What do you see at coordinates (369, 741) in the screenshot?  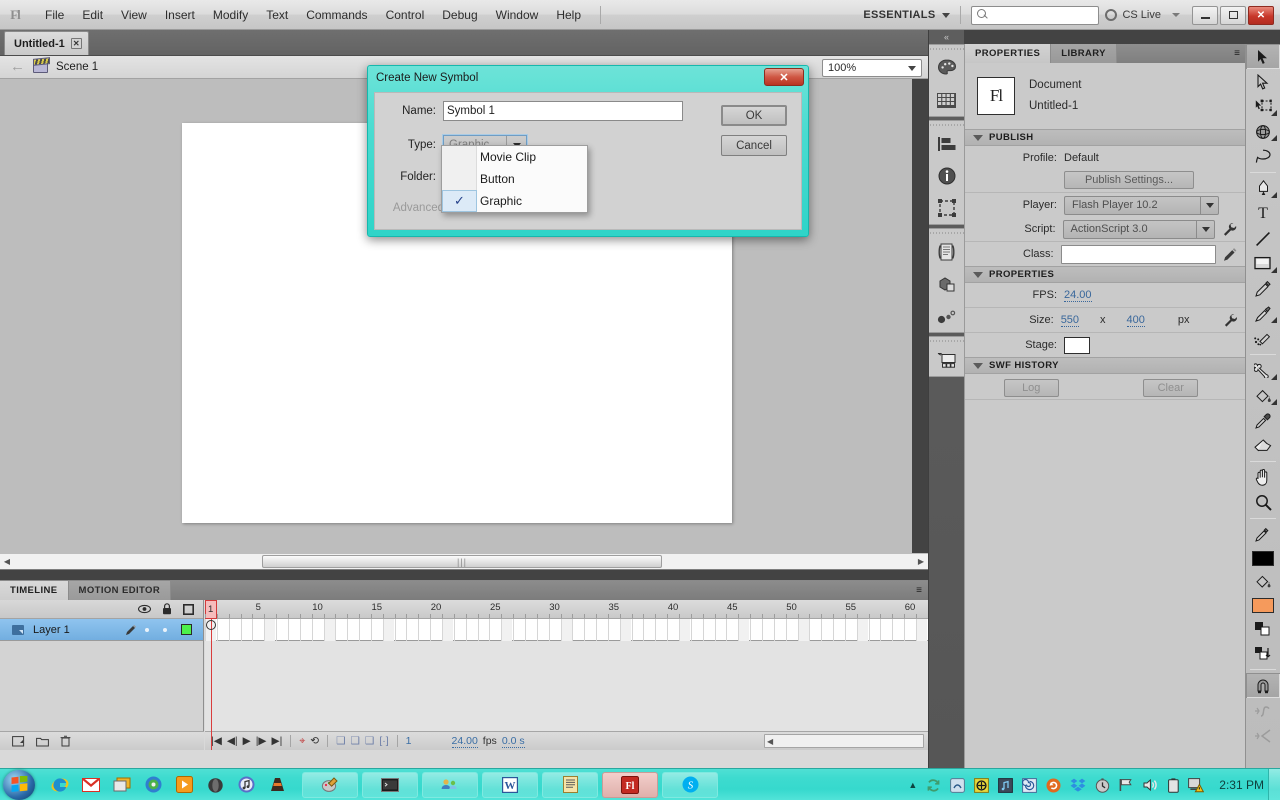 I see `edit-multiple-frames-icon: ❑` at bounding box center [369, 741].